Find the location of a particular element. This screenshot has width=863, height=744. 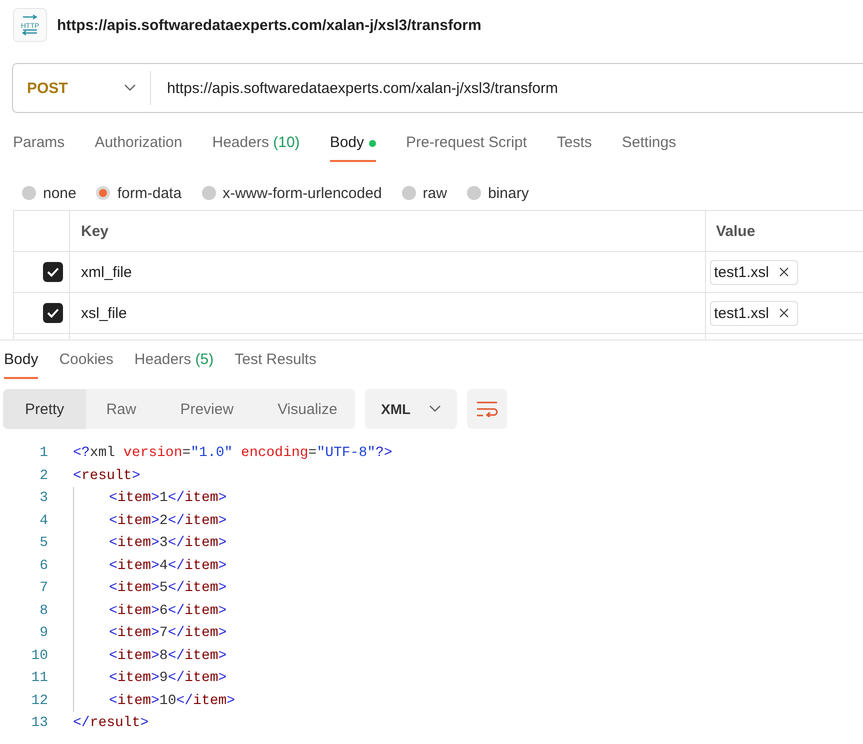

code-line: <item>9</item> is located at coordinates (150, 678).